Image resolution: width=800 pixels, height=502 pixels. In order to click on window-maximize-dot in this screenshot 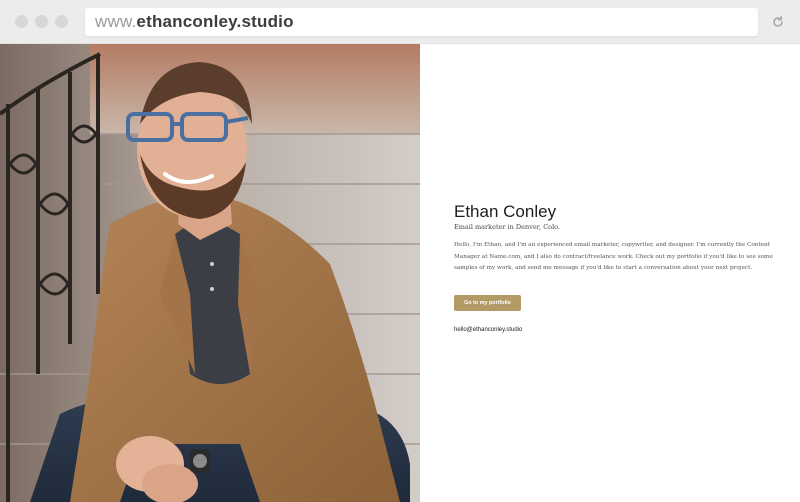, I will do `click(61, 21)`.